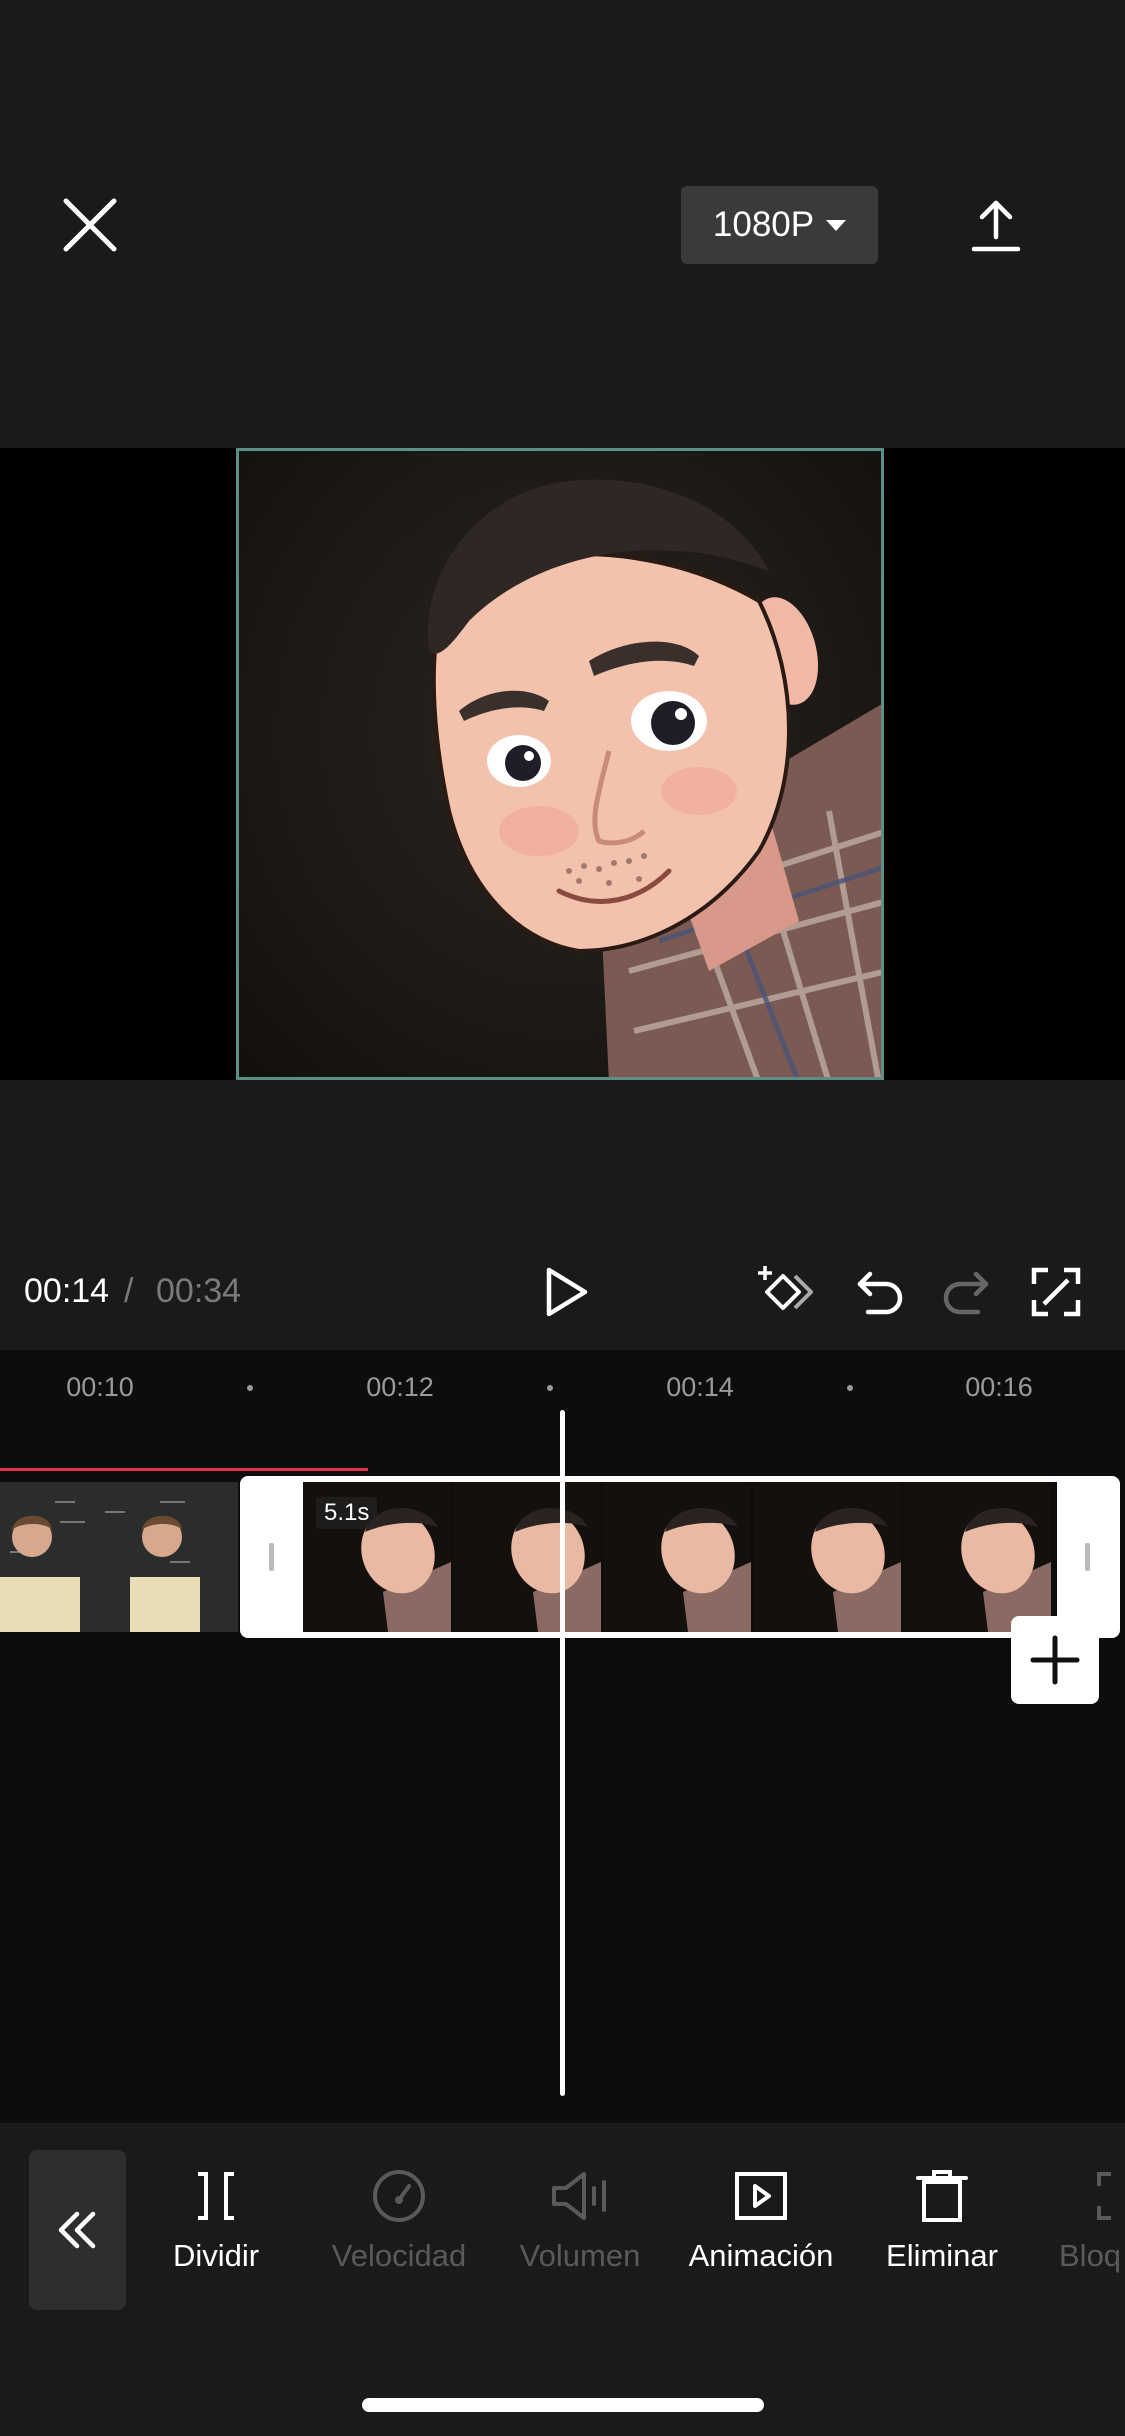 This screenshot has width=1125, height=2436. What do you see at coordinates (216, 2196) in the screenshot?
I see `split-icon` at bounding box center [216, 2196].